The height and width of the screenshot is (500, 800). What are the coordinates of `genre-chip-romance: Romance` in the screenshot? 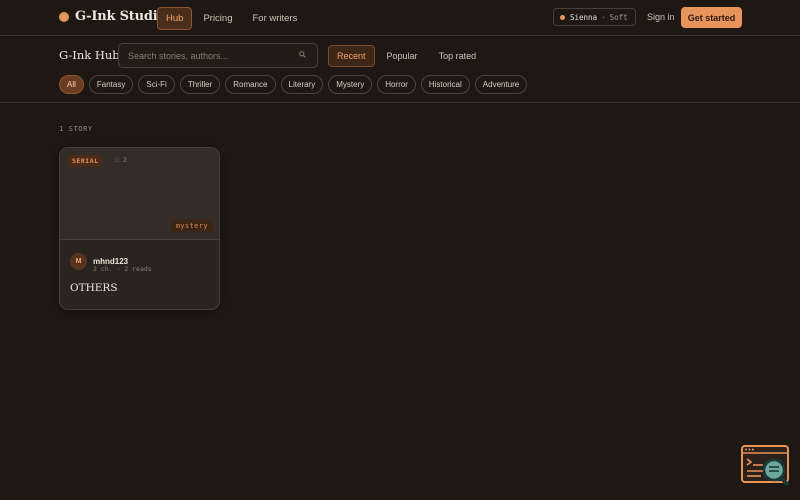 It's located at (250, 84).